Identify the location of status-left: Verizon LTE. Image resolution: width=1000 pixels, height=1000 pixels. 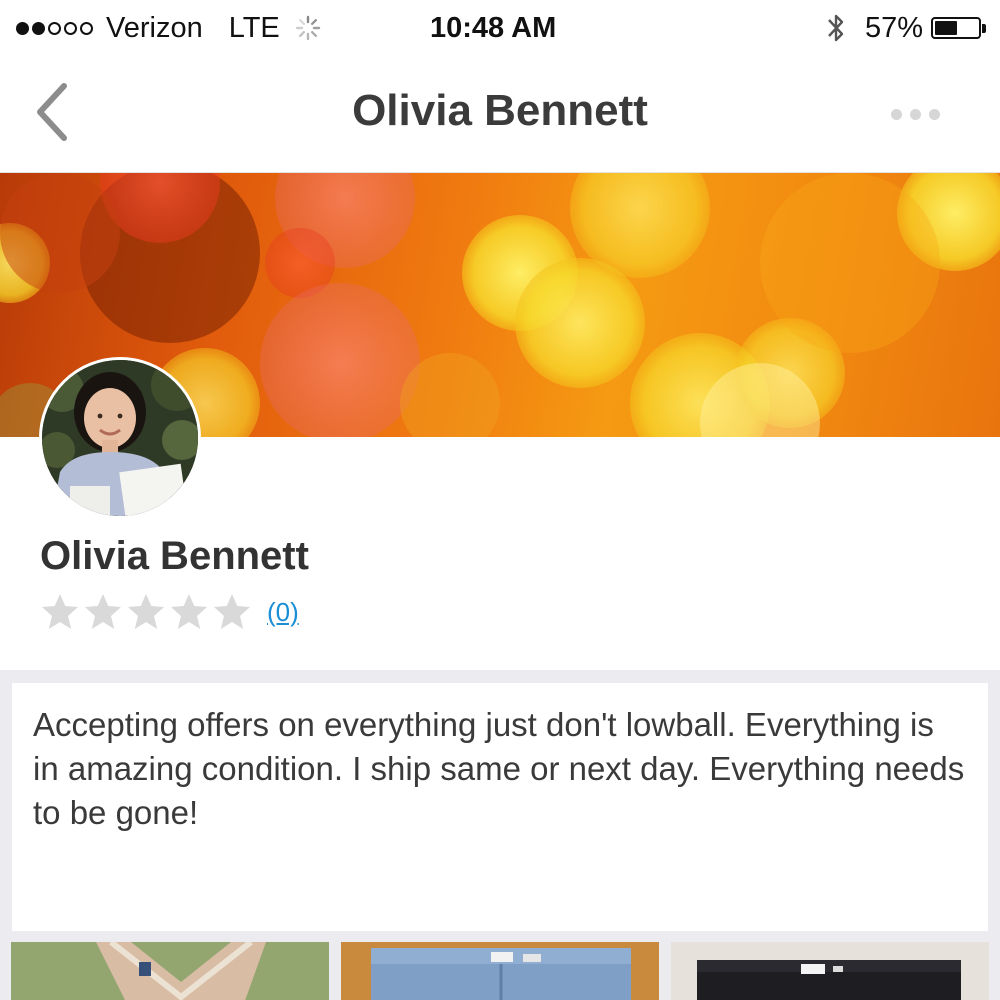
(169, 28).